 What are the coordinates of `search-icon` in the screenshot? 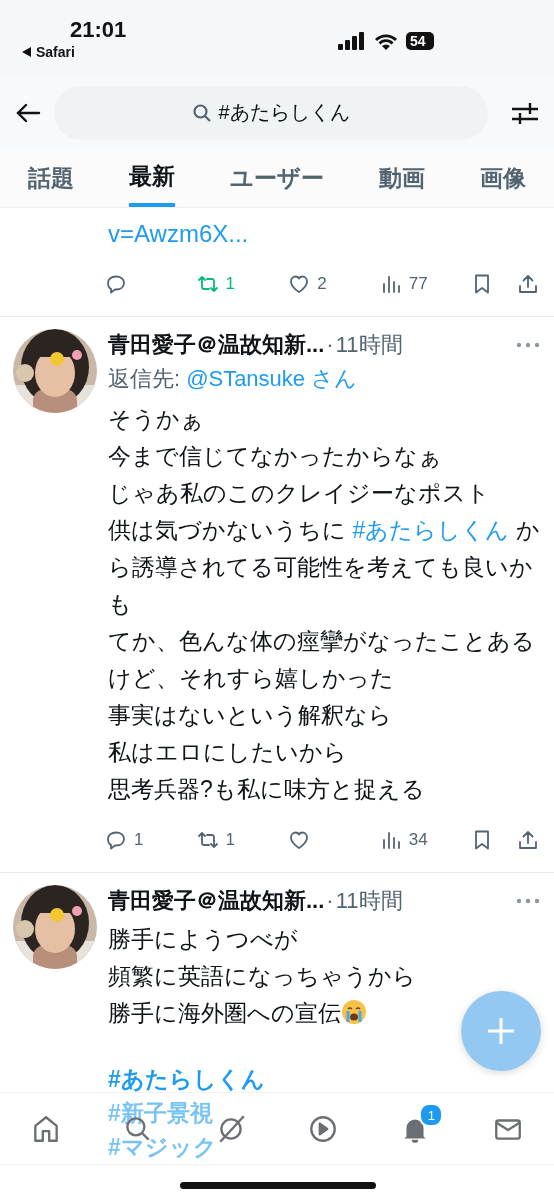 It's located at (202, 112).